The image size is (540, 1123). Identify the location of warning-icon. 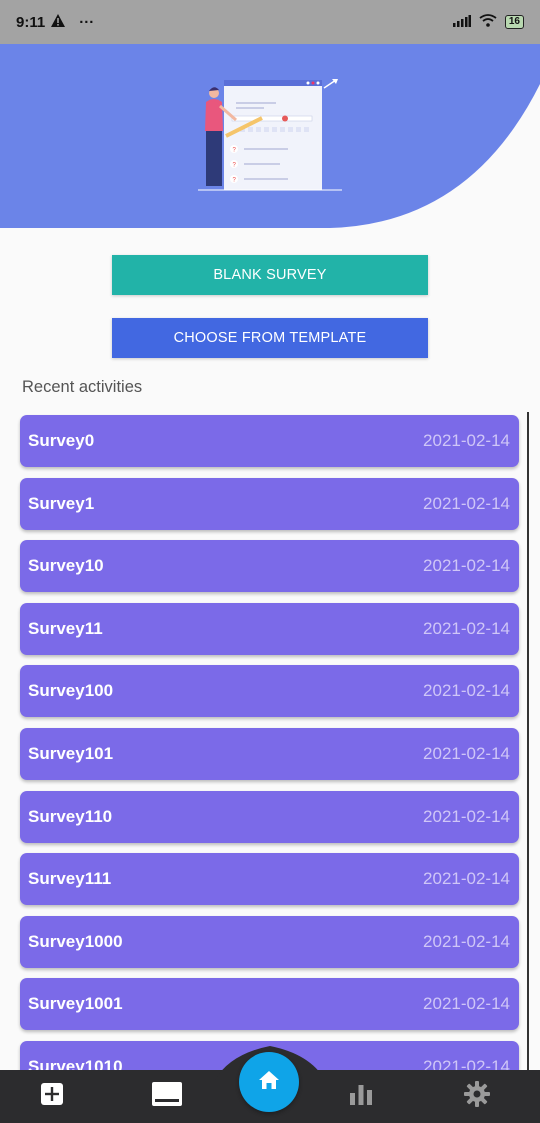
(58, 22).